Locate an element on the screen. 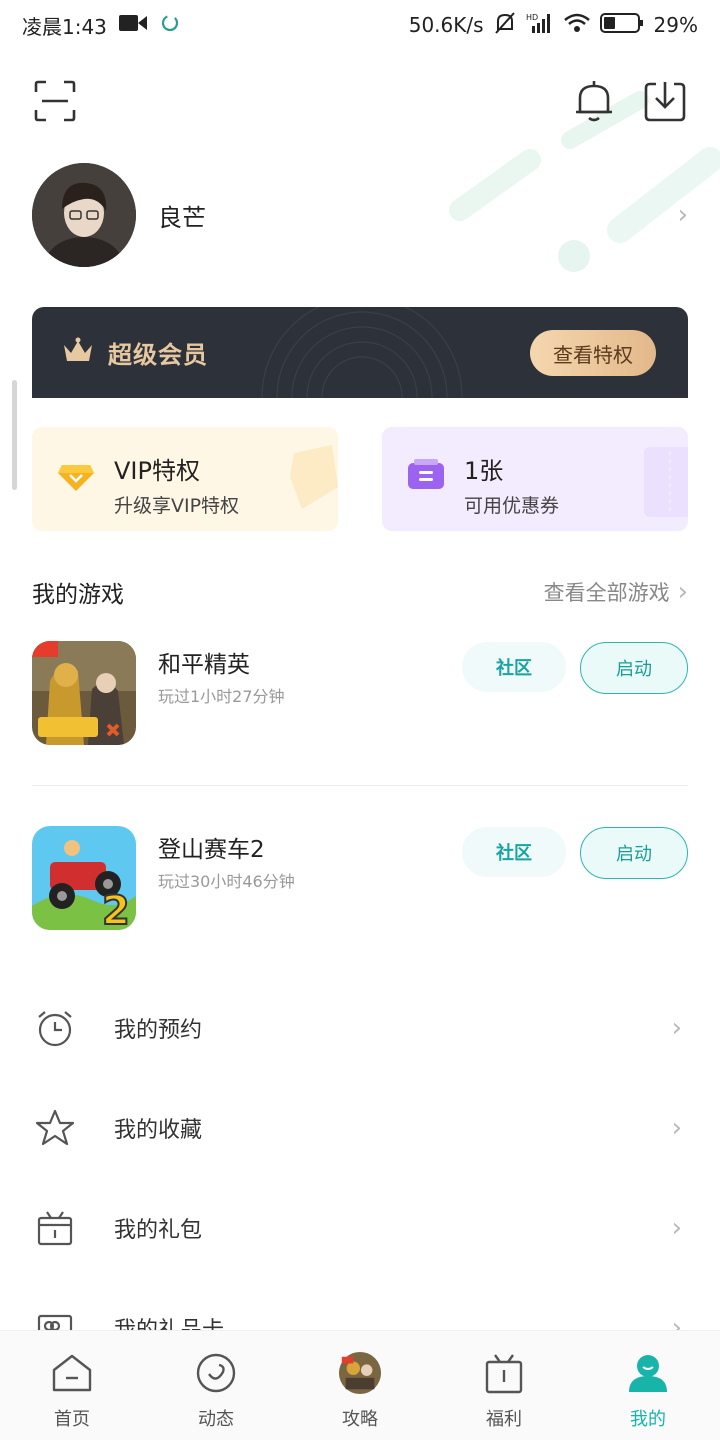 The width and height of the screenshot is (720, 1440). game-name: 和平精英 is located at coordinates (204, 665).